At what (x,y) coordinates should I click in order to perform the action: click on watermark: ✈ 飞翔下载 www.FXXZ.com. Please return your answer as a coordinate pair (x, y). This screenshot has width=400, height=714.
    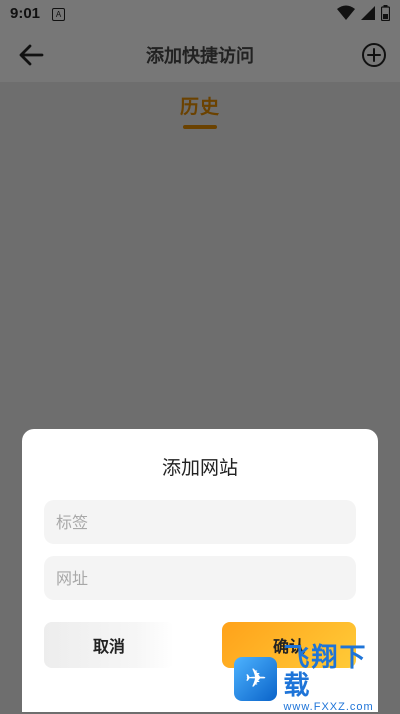
    Looking at the image, I should click on (314, 678).